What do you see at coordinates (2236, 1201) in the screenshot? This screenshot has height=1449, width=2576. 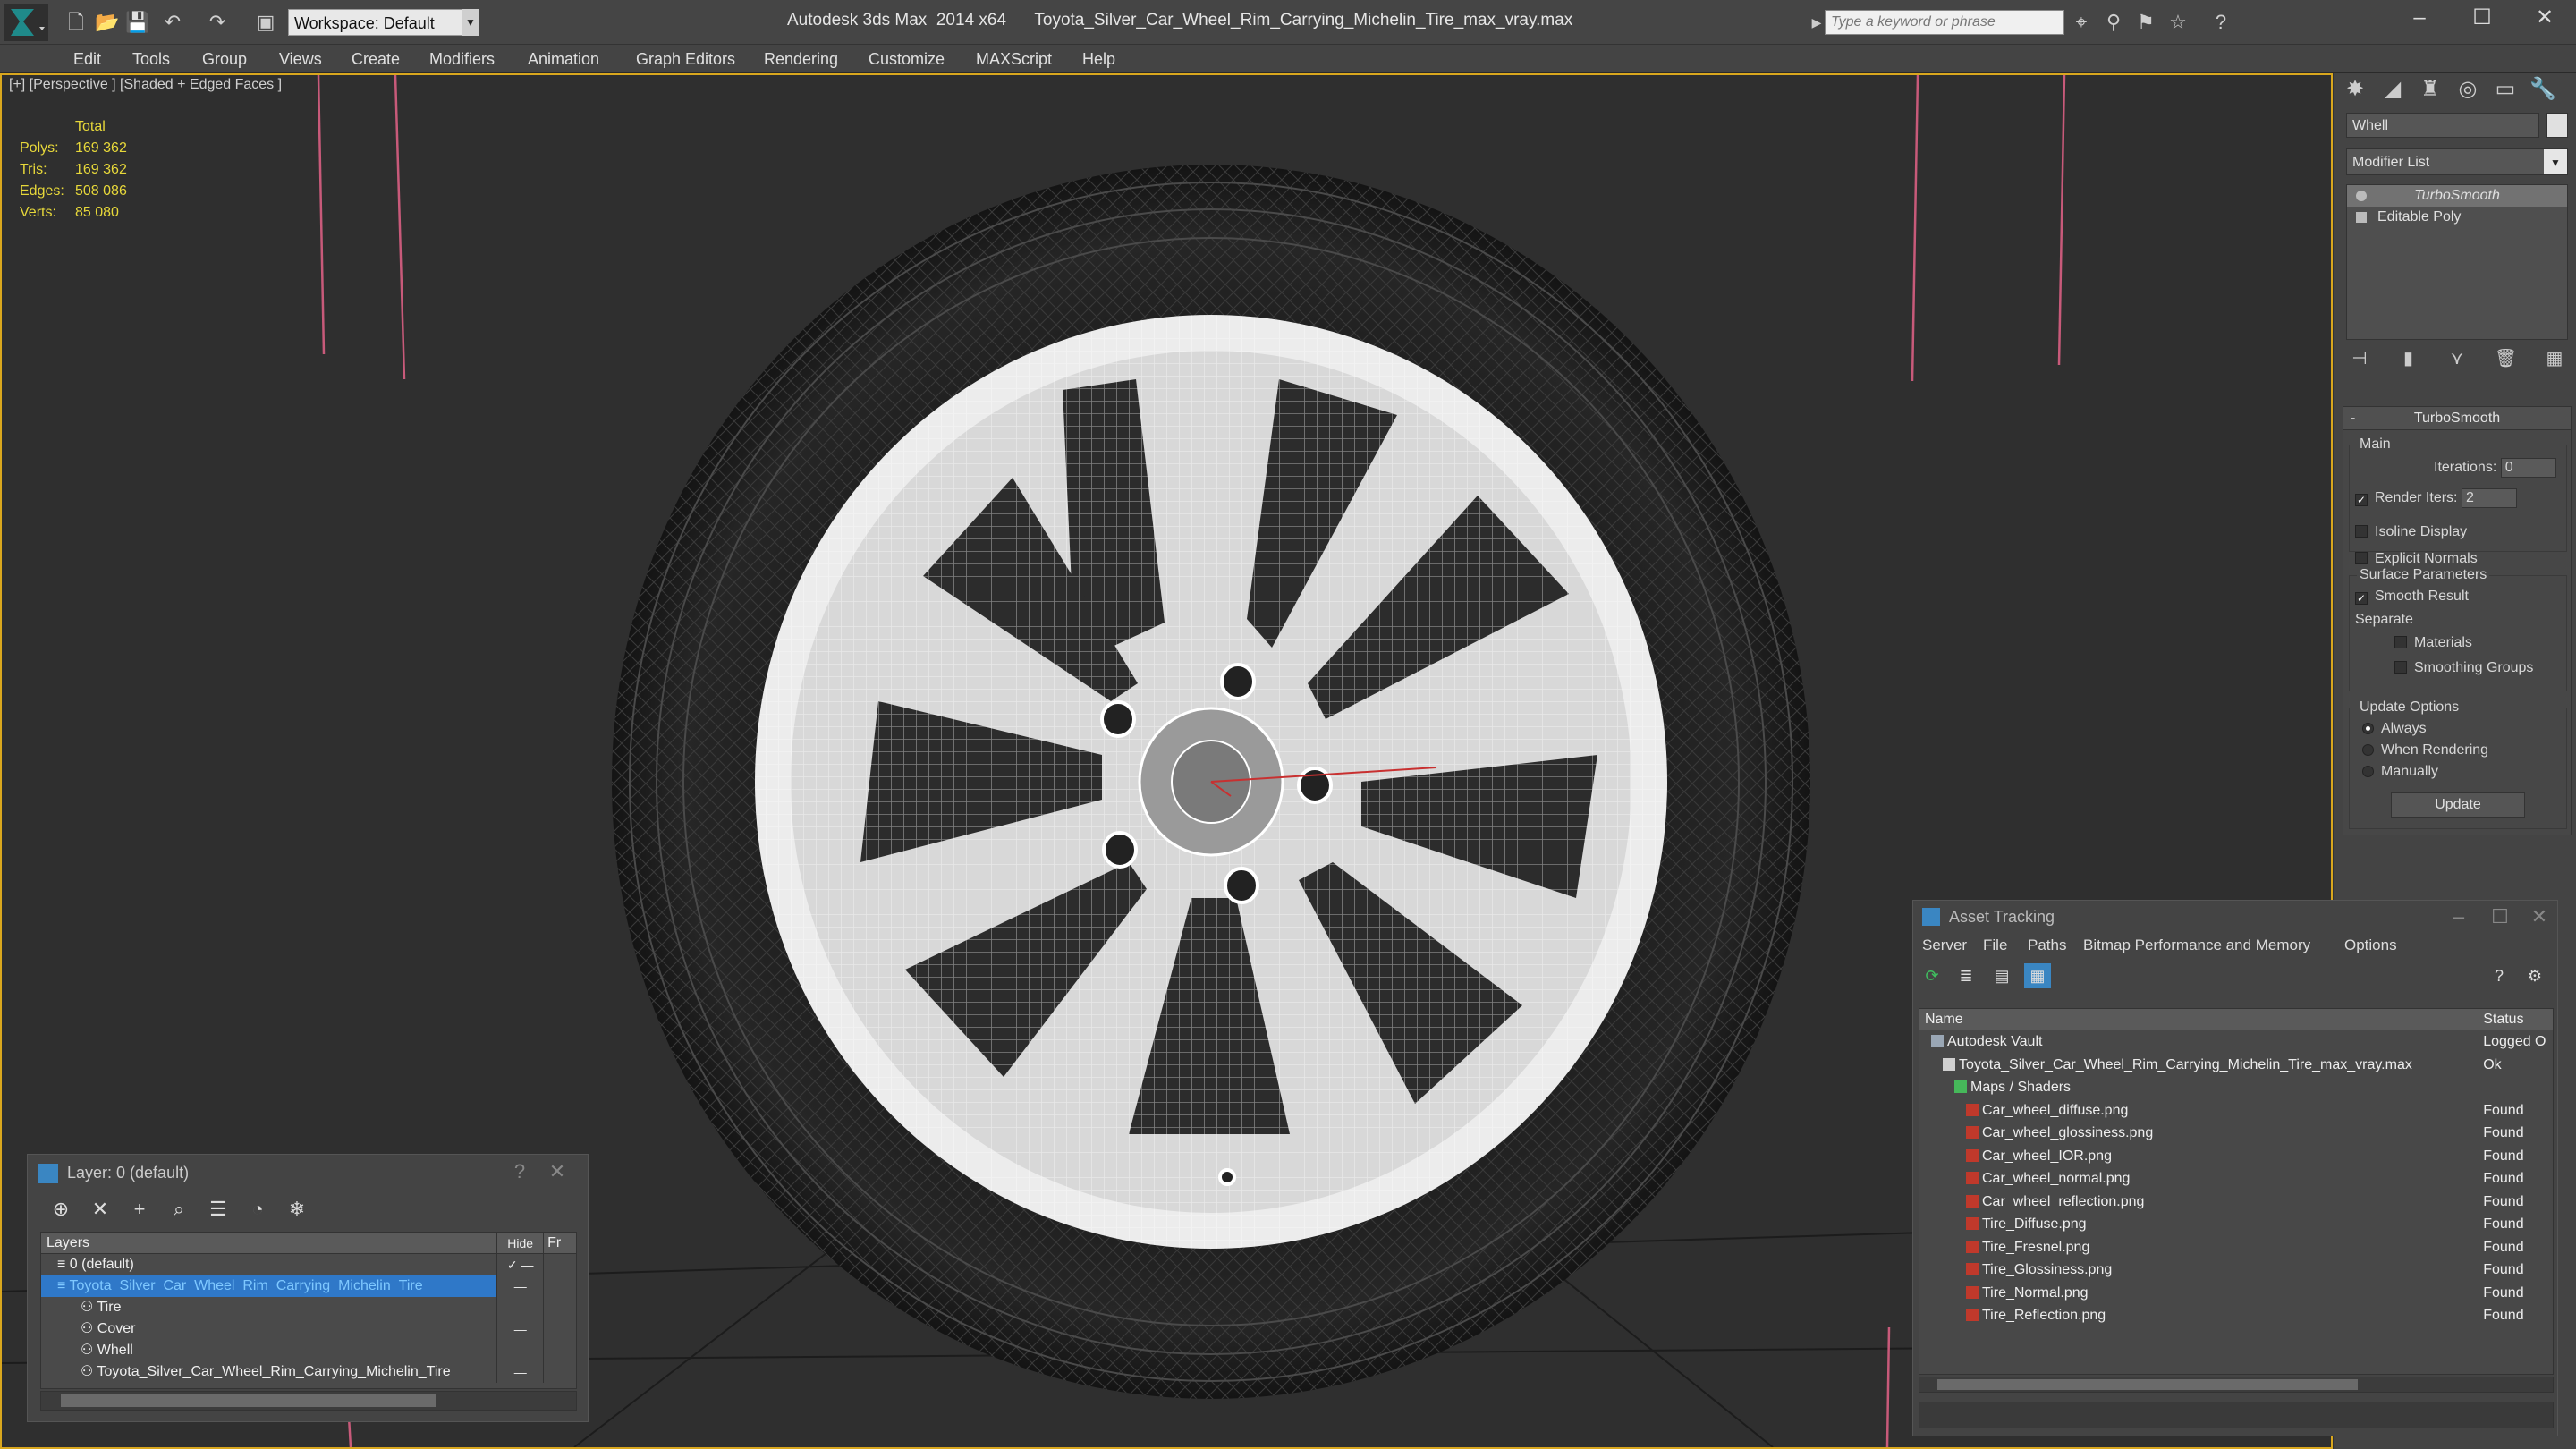 I see `asset-row: Car_wheel_reflection.png Found` at bounding box center [2236, 1201].